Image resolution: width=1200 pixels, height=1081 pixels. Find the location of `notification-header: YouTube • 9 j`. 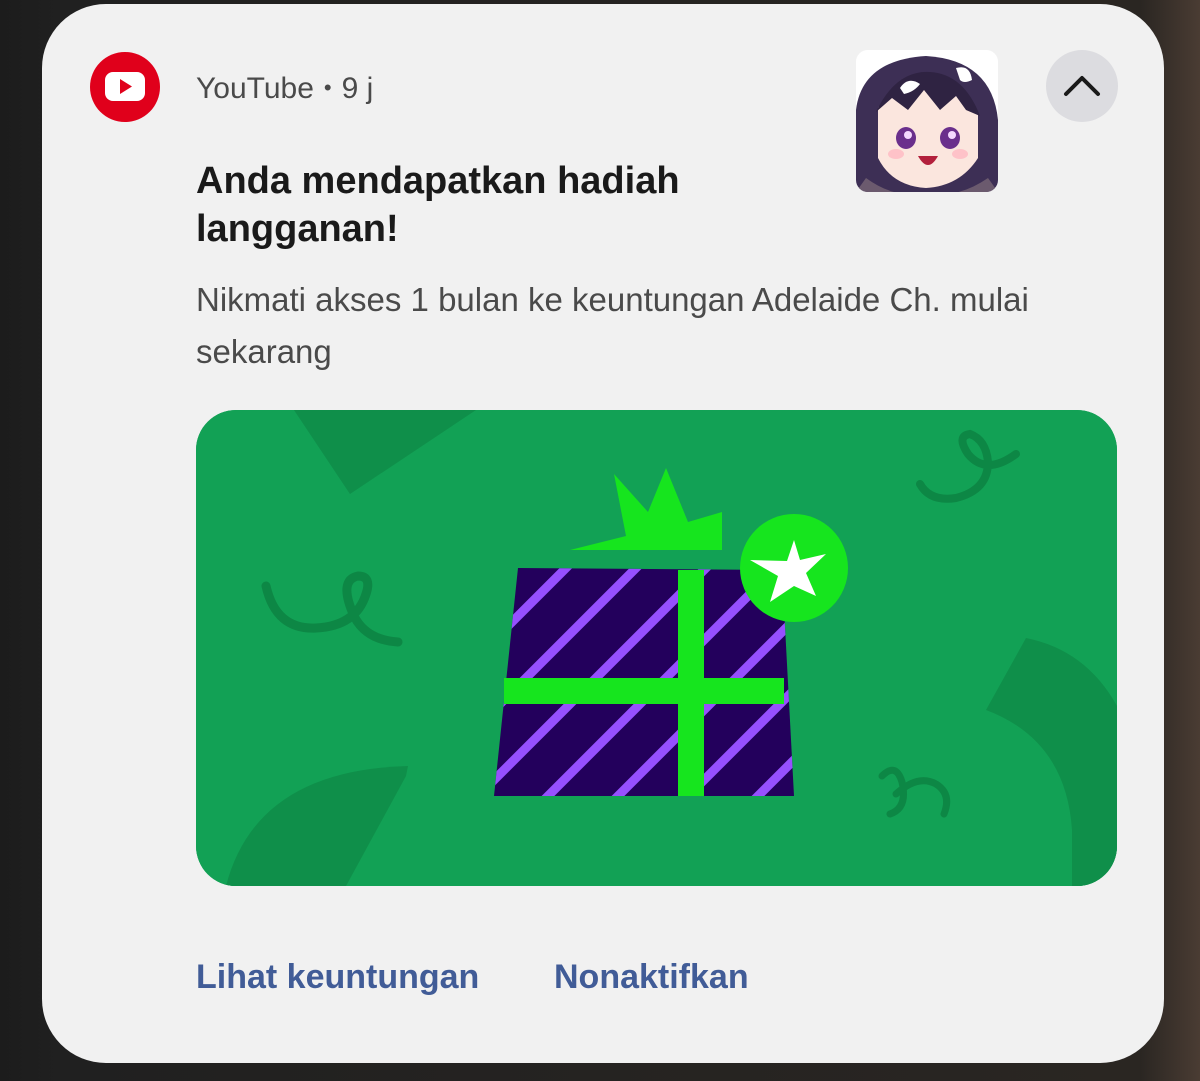

notification-header: YouTube • 9 j is located at coordinates (284, 88).